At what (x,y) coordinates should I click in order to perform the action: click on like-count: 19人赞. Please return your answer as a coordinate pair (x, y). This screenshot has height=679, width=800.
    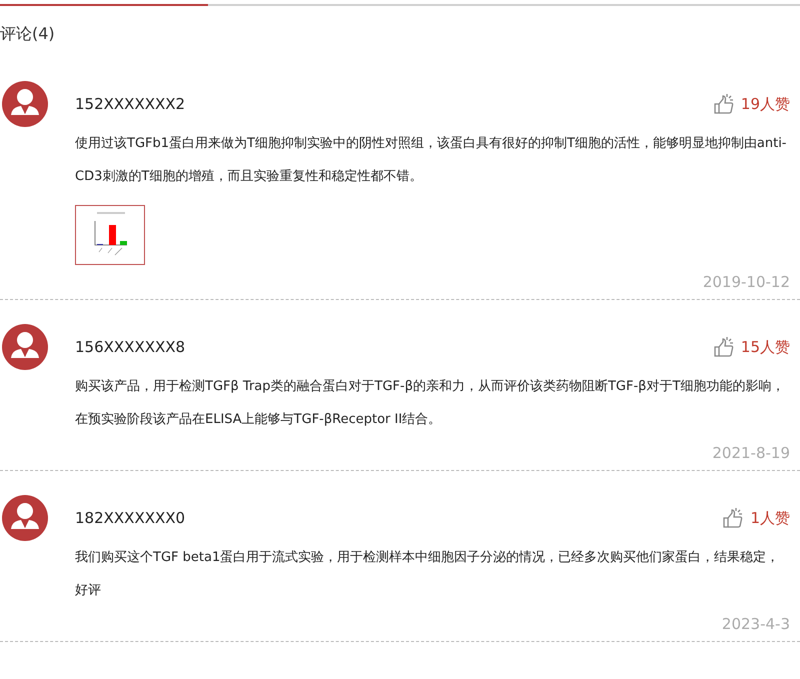
    Looking at the image, I should click on (765, 104).